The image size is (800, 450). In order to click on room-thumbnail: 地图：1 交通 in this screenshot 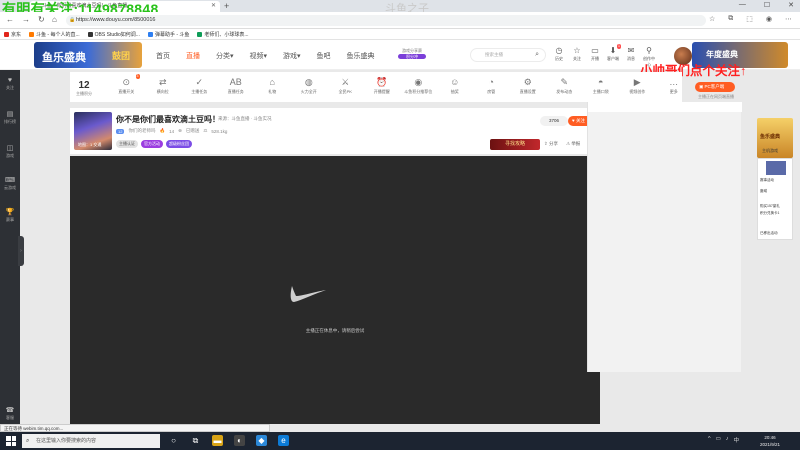, I will do `click(93, 131)`.